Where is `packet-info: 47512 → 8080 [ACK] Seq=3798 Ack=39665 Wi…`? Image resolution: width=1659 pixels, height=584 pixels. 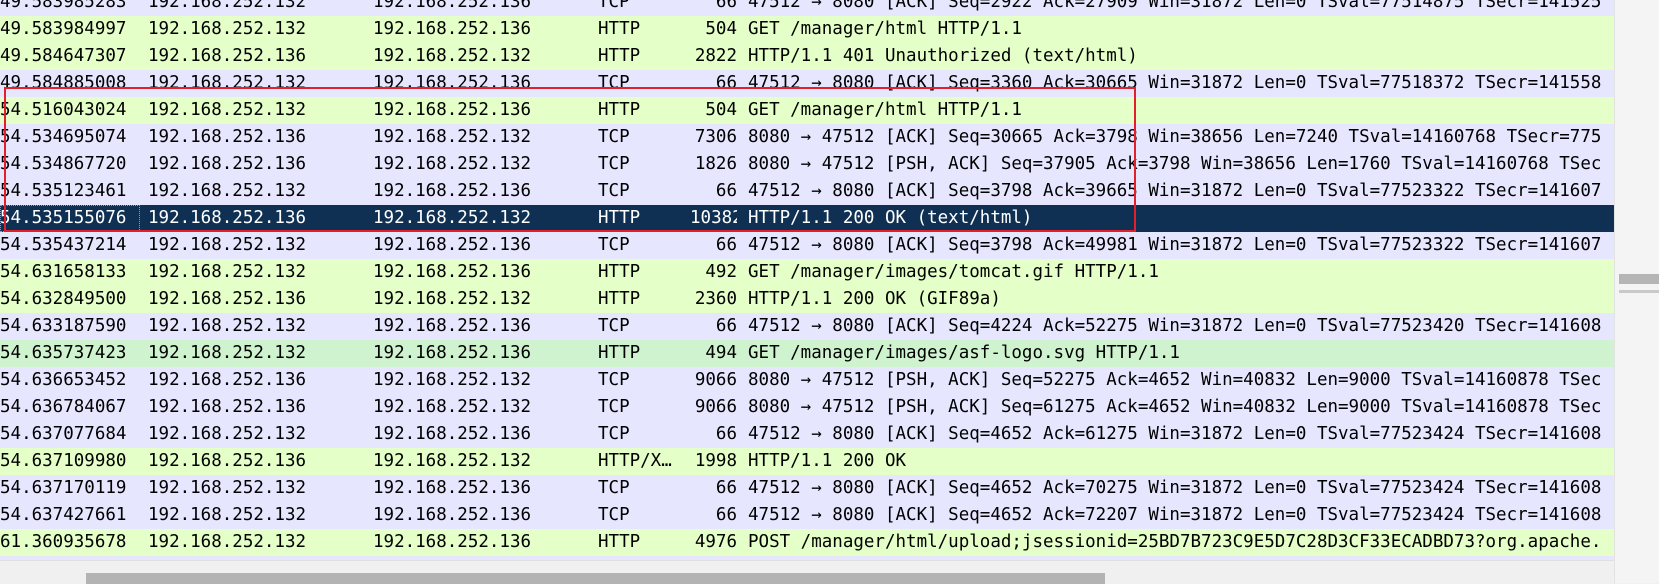
packet-info: 47512 → 8080 [ACK] Seq=3798 Ack=39665 Wi… is located at coordinates (1175, 191).